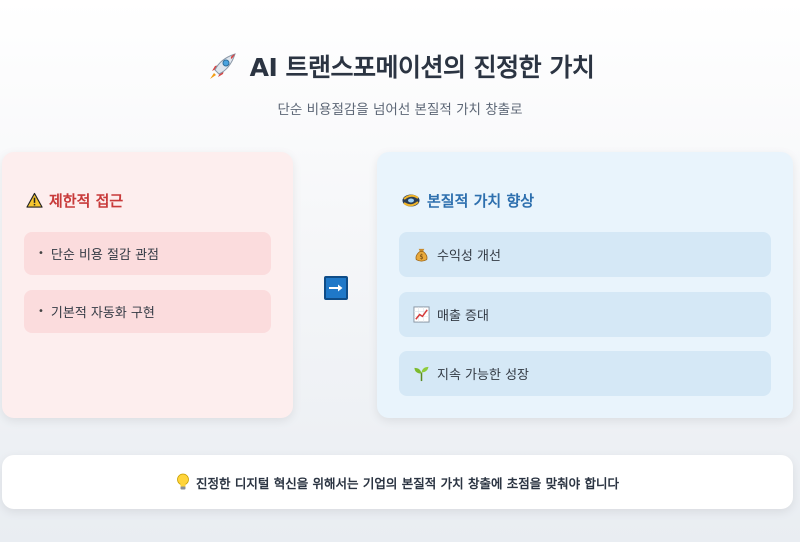 The height and width of the screenshot is (542, 800). I want to click on list-item: • 단순 비용 절감 관점, so click(147, 253).